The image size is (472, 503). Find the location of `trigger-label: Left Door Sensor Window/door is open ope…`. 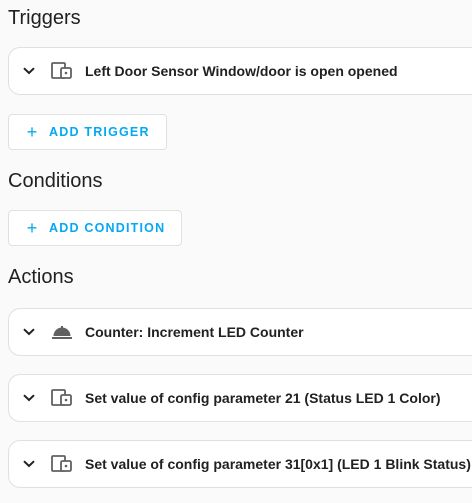

trigger-label: Left Door Sensor Window/door is open ope… is located at coordinates (241, 71).